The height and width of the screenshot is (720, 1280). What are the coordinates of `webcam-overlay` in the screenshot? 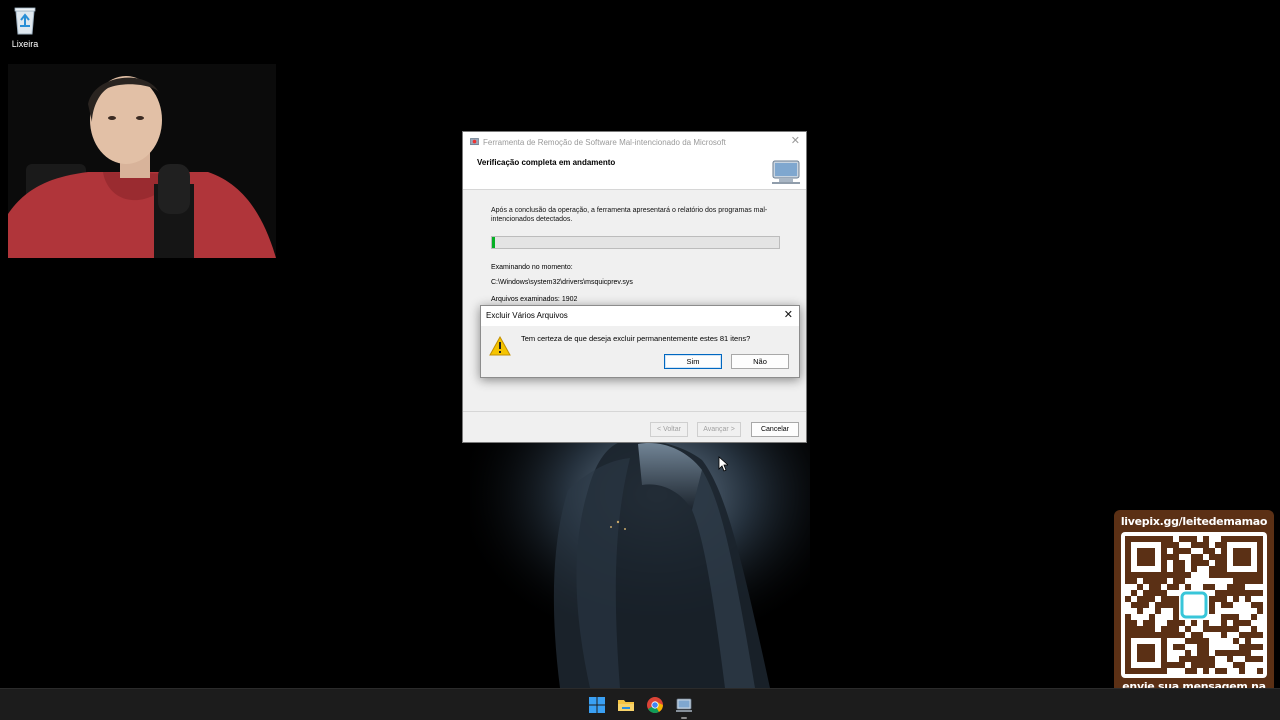 It's located at (142, 161).